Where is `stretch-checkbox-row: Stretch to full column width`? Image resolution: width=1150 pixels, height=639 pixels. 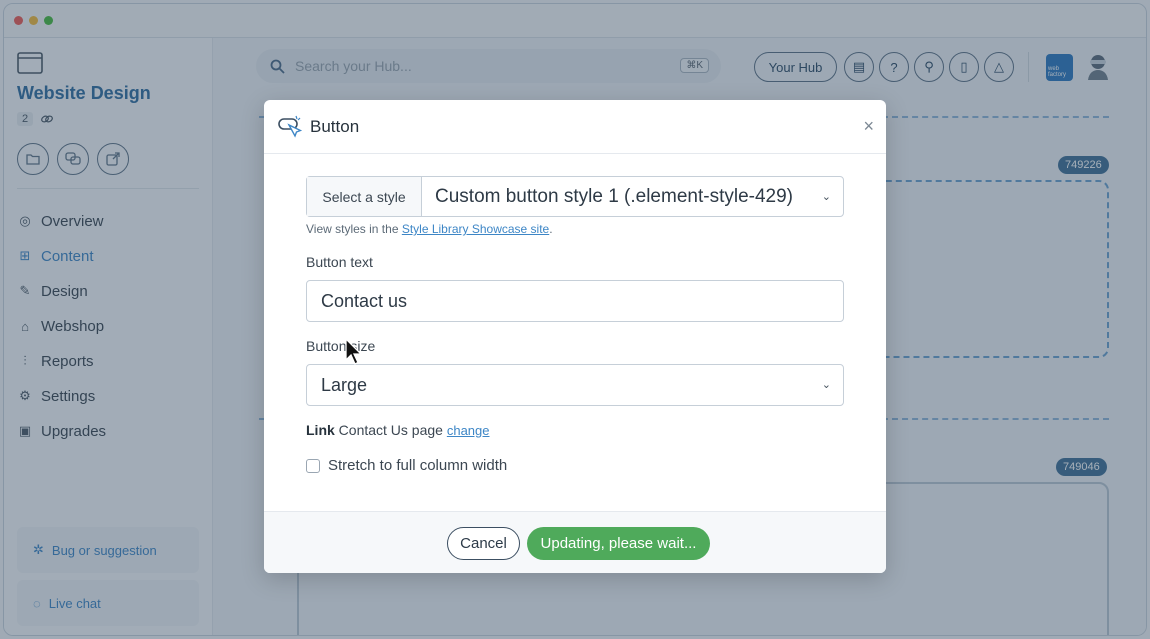
stretch-checkbox-row: Stretch to full column width is located at coordinates (406, 465).